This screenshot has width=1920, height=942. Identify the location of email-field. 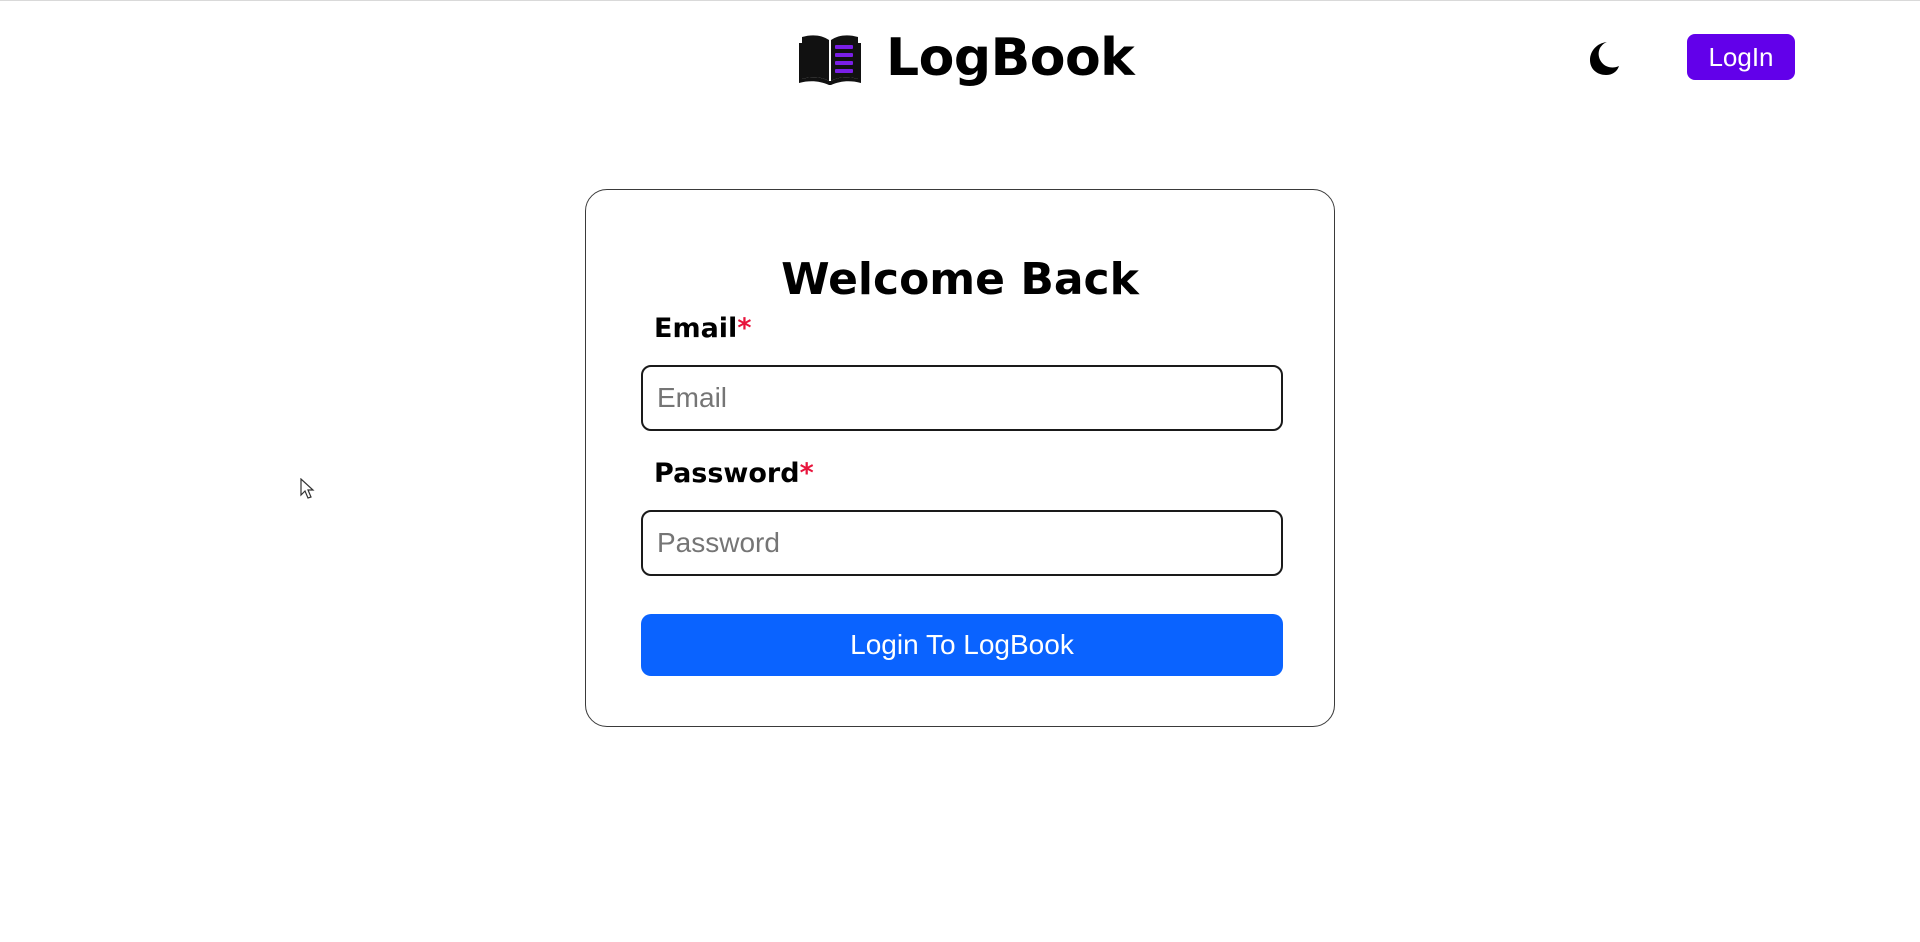
(962, 398).